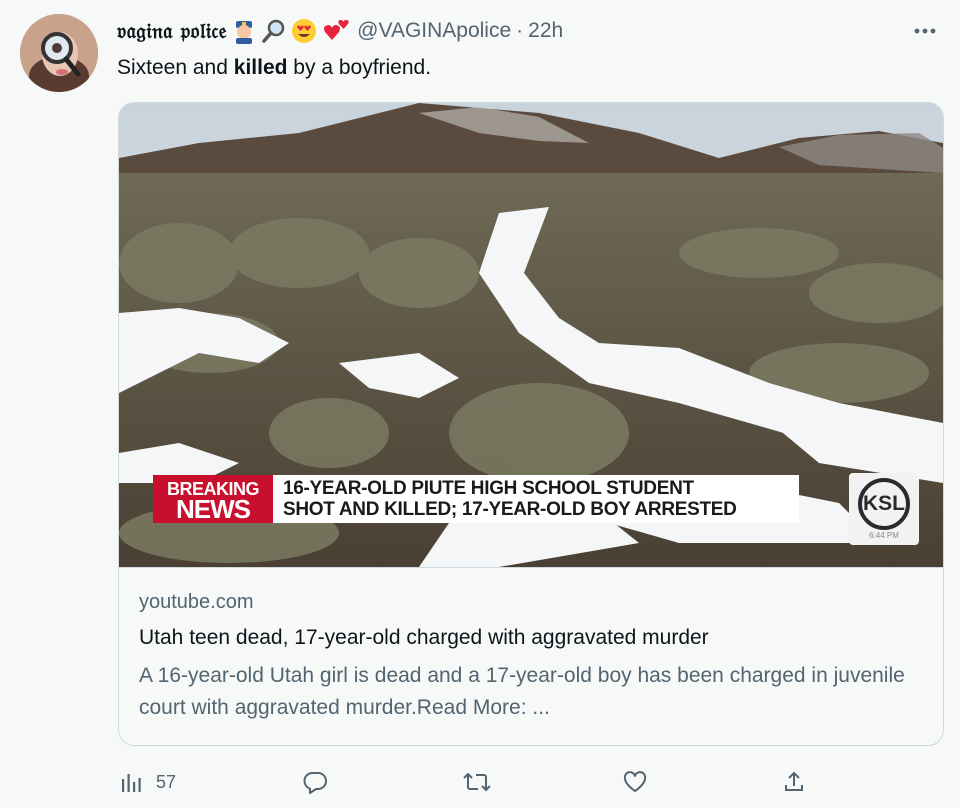  What do you see at coordinates (196, 602) in the screenshot?
I see `card-domain: youtube.com` at bounding box center [196, 602].